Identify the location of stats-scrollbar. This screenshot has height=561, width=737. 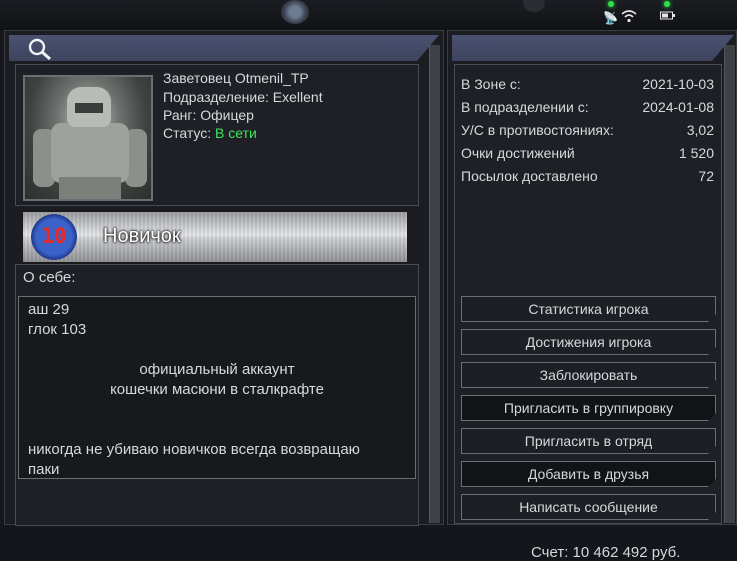
(729, 284).